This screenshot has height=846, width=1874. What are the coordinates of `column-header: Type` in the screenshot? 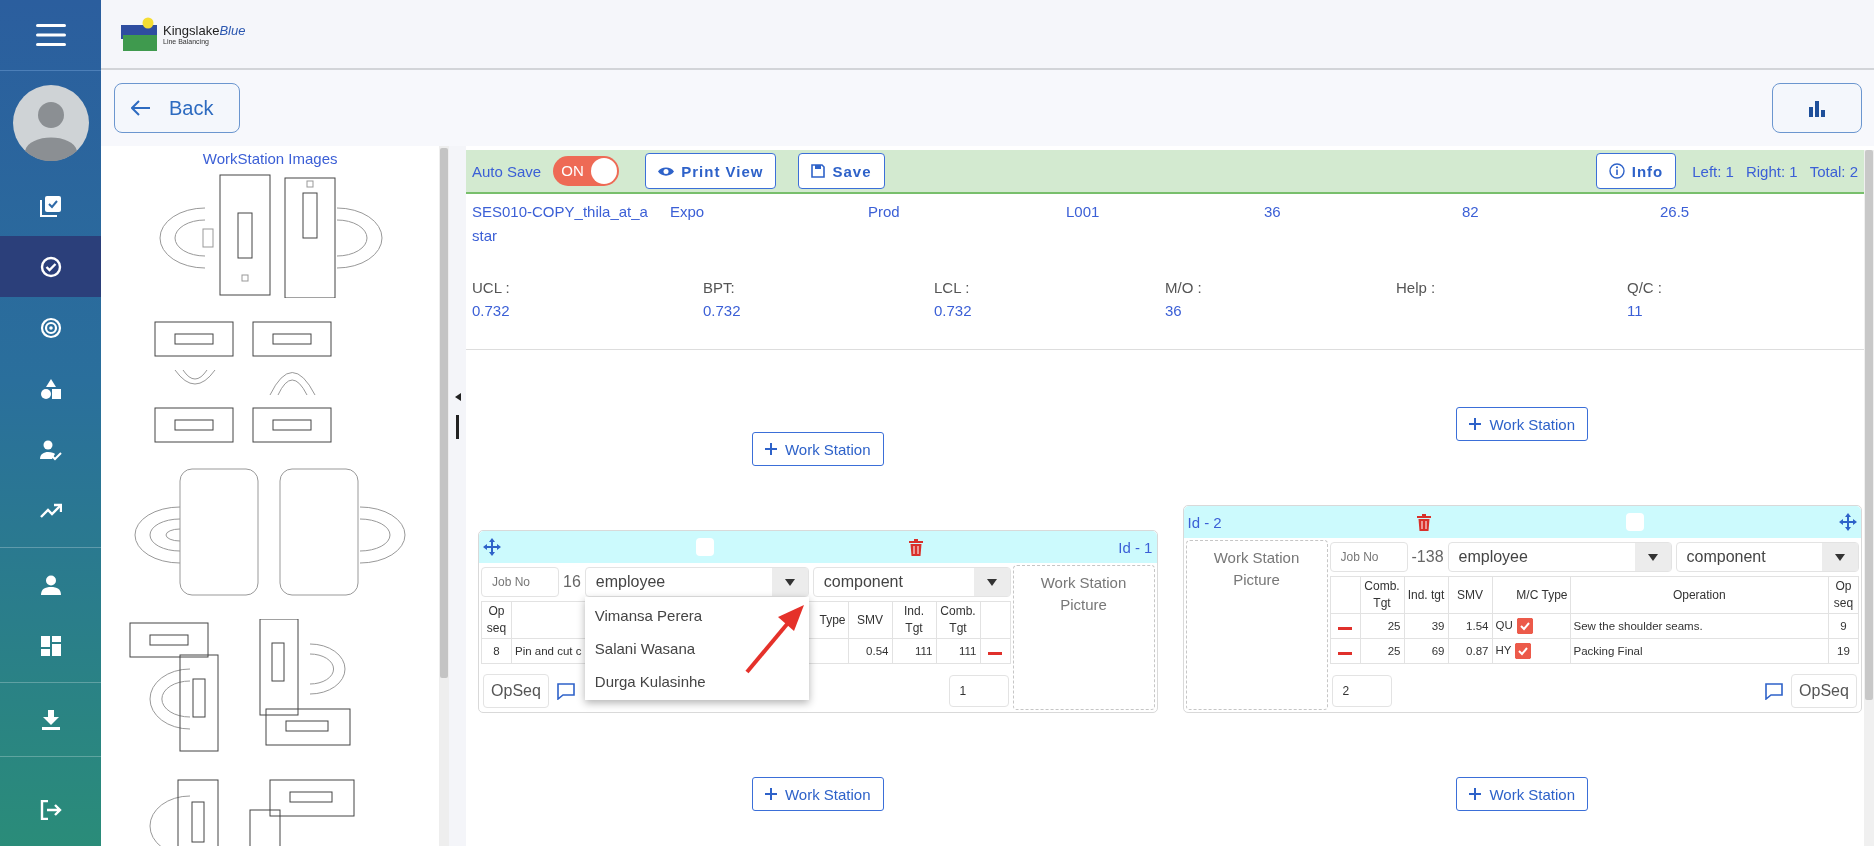 It's located at (832, 619).